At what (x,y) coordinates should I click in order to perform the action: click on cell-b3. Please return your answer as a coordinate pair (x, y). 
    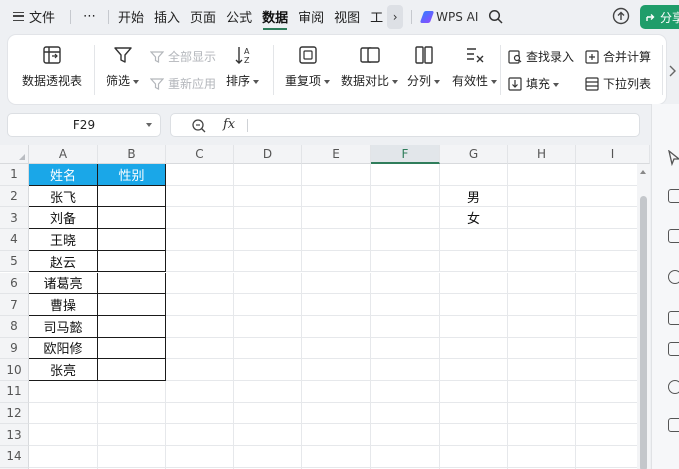
    Looking at the image, I should click on (132, 218).